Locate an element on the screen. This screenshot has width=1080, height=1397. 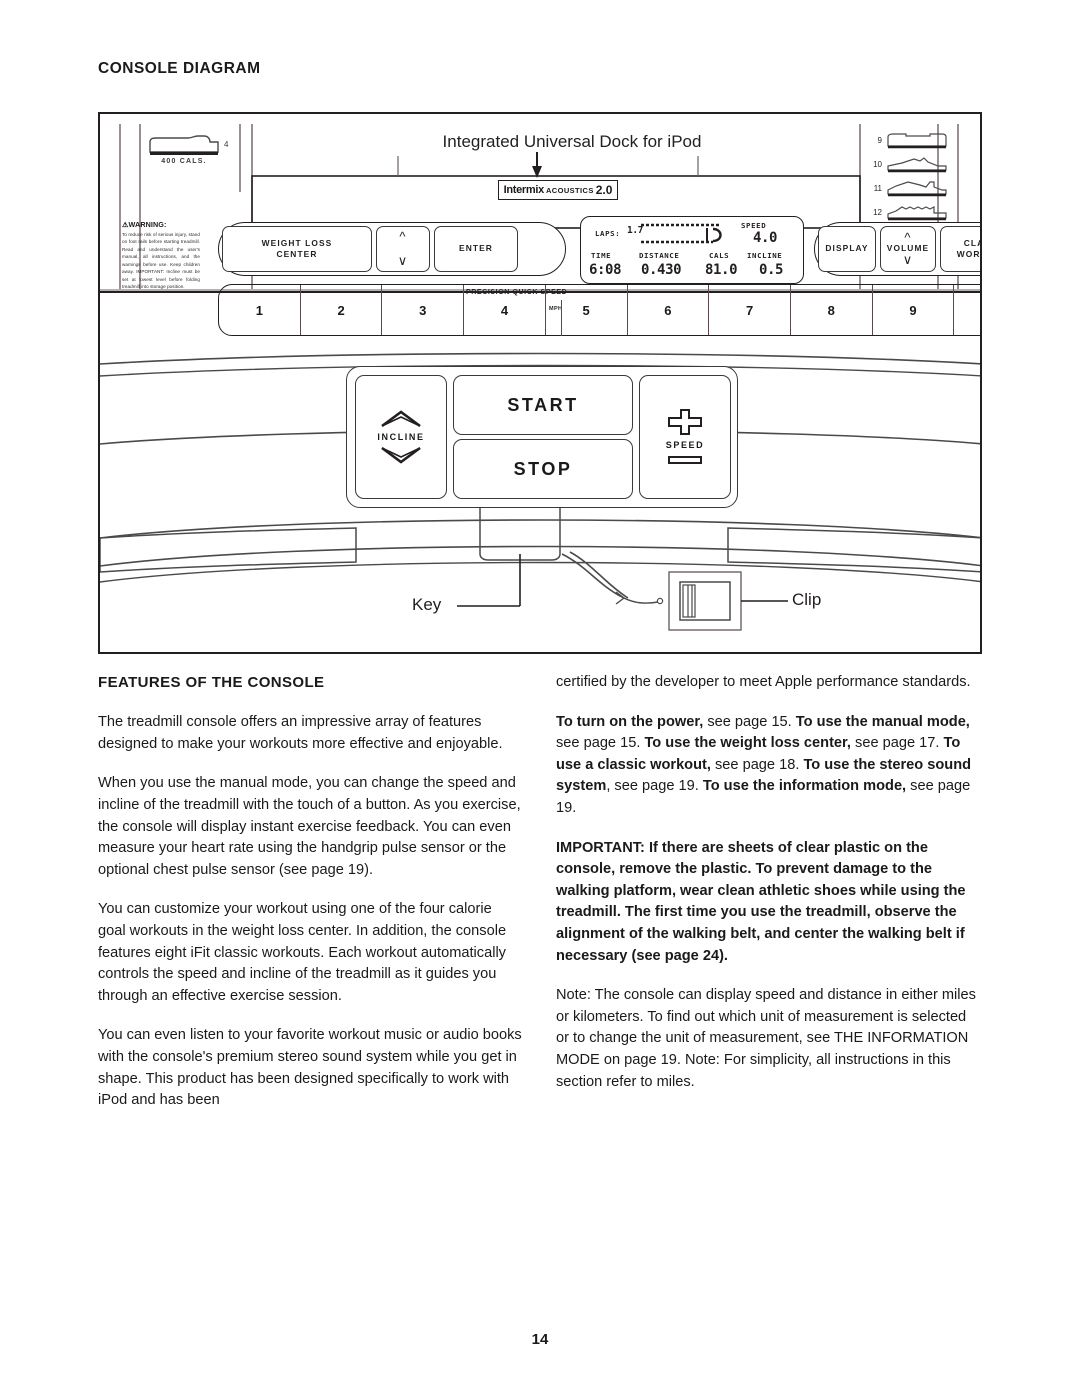
button-label: ENTER is located at coordinates (476, 248).